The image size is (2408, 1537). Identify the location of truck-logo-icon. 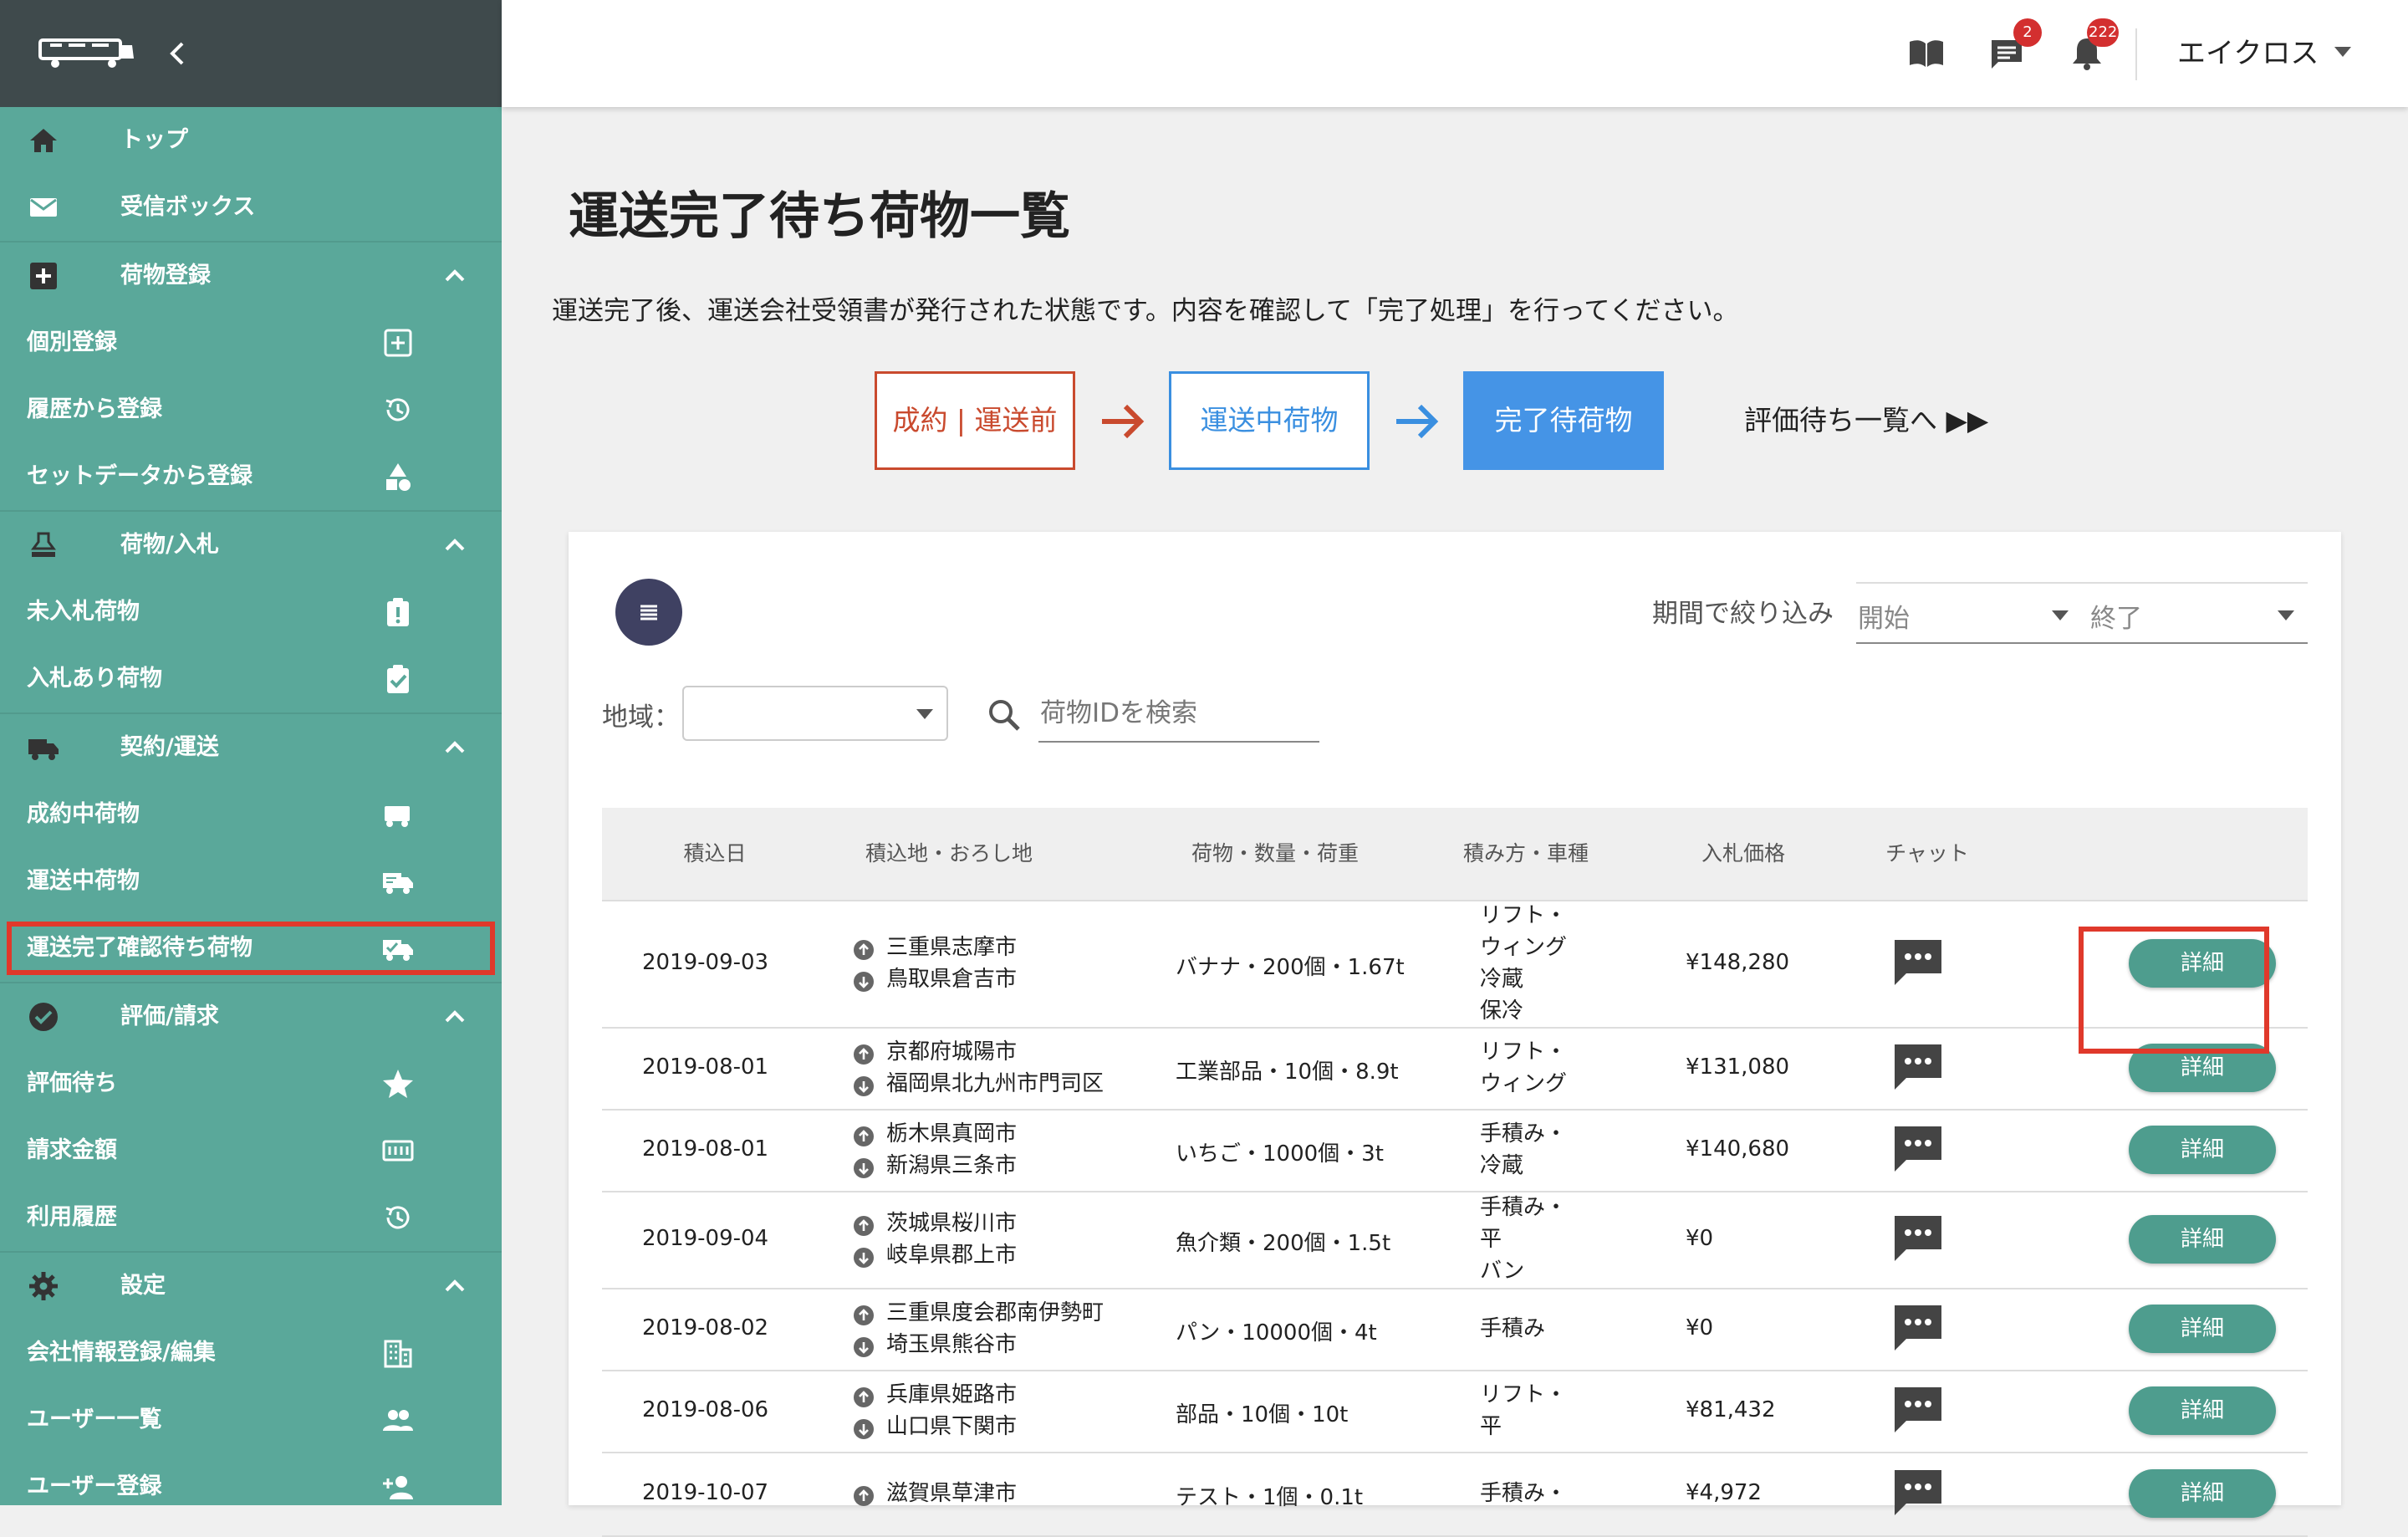
(87, 53).